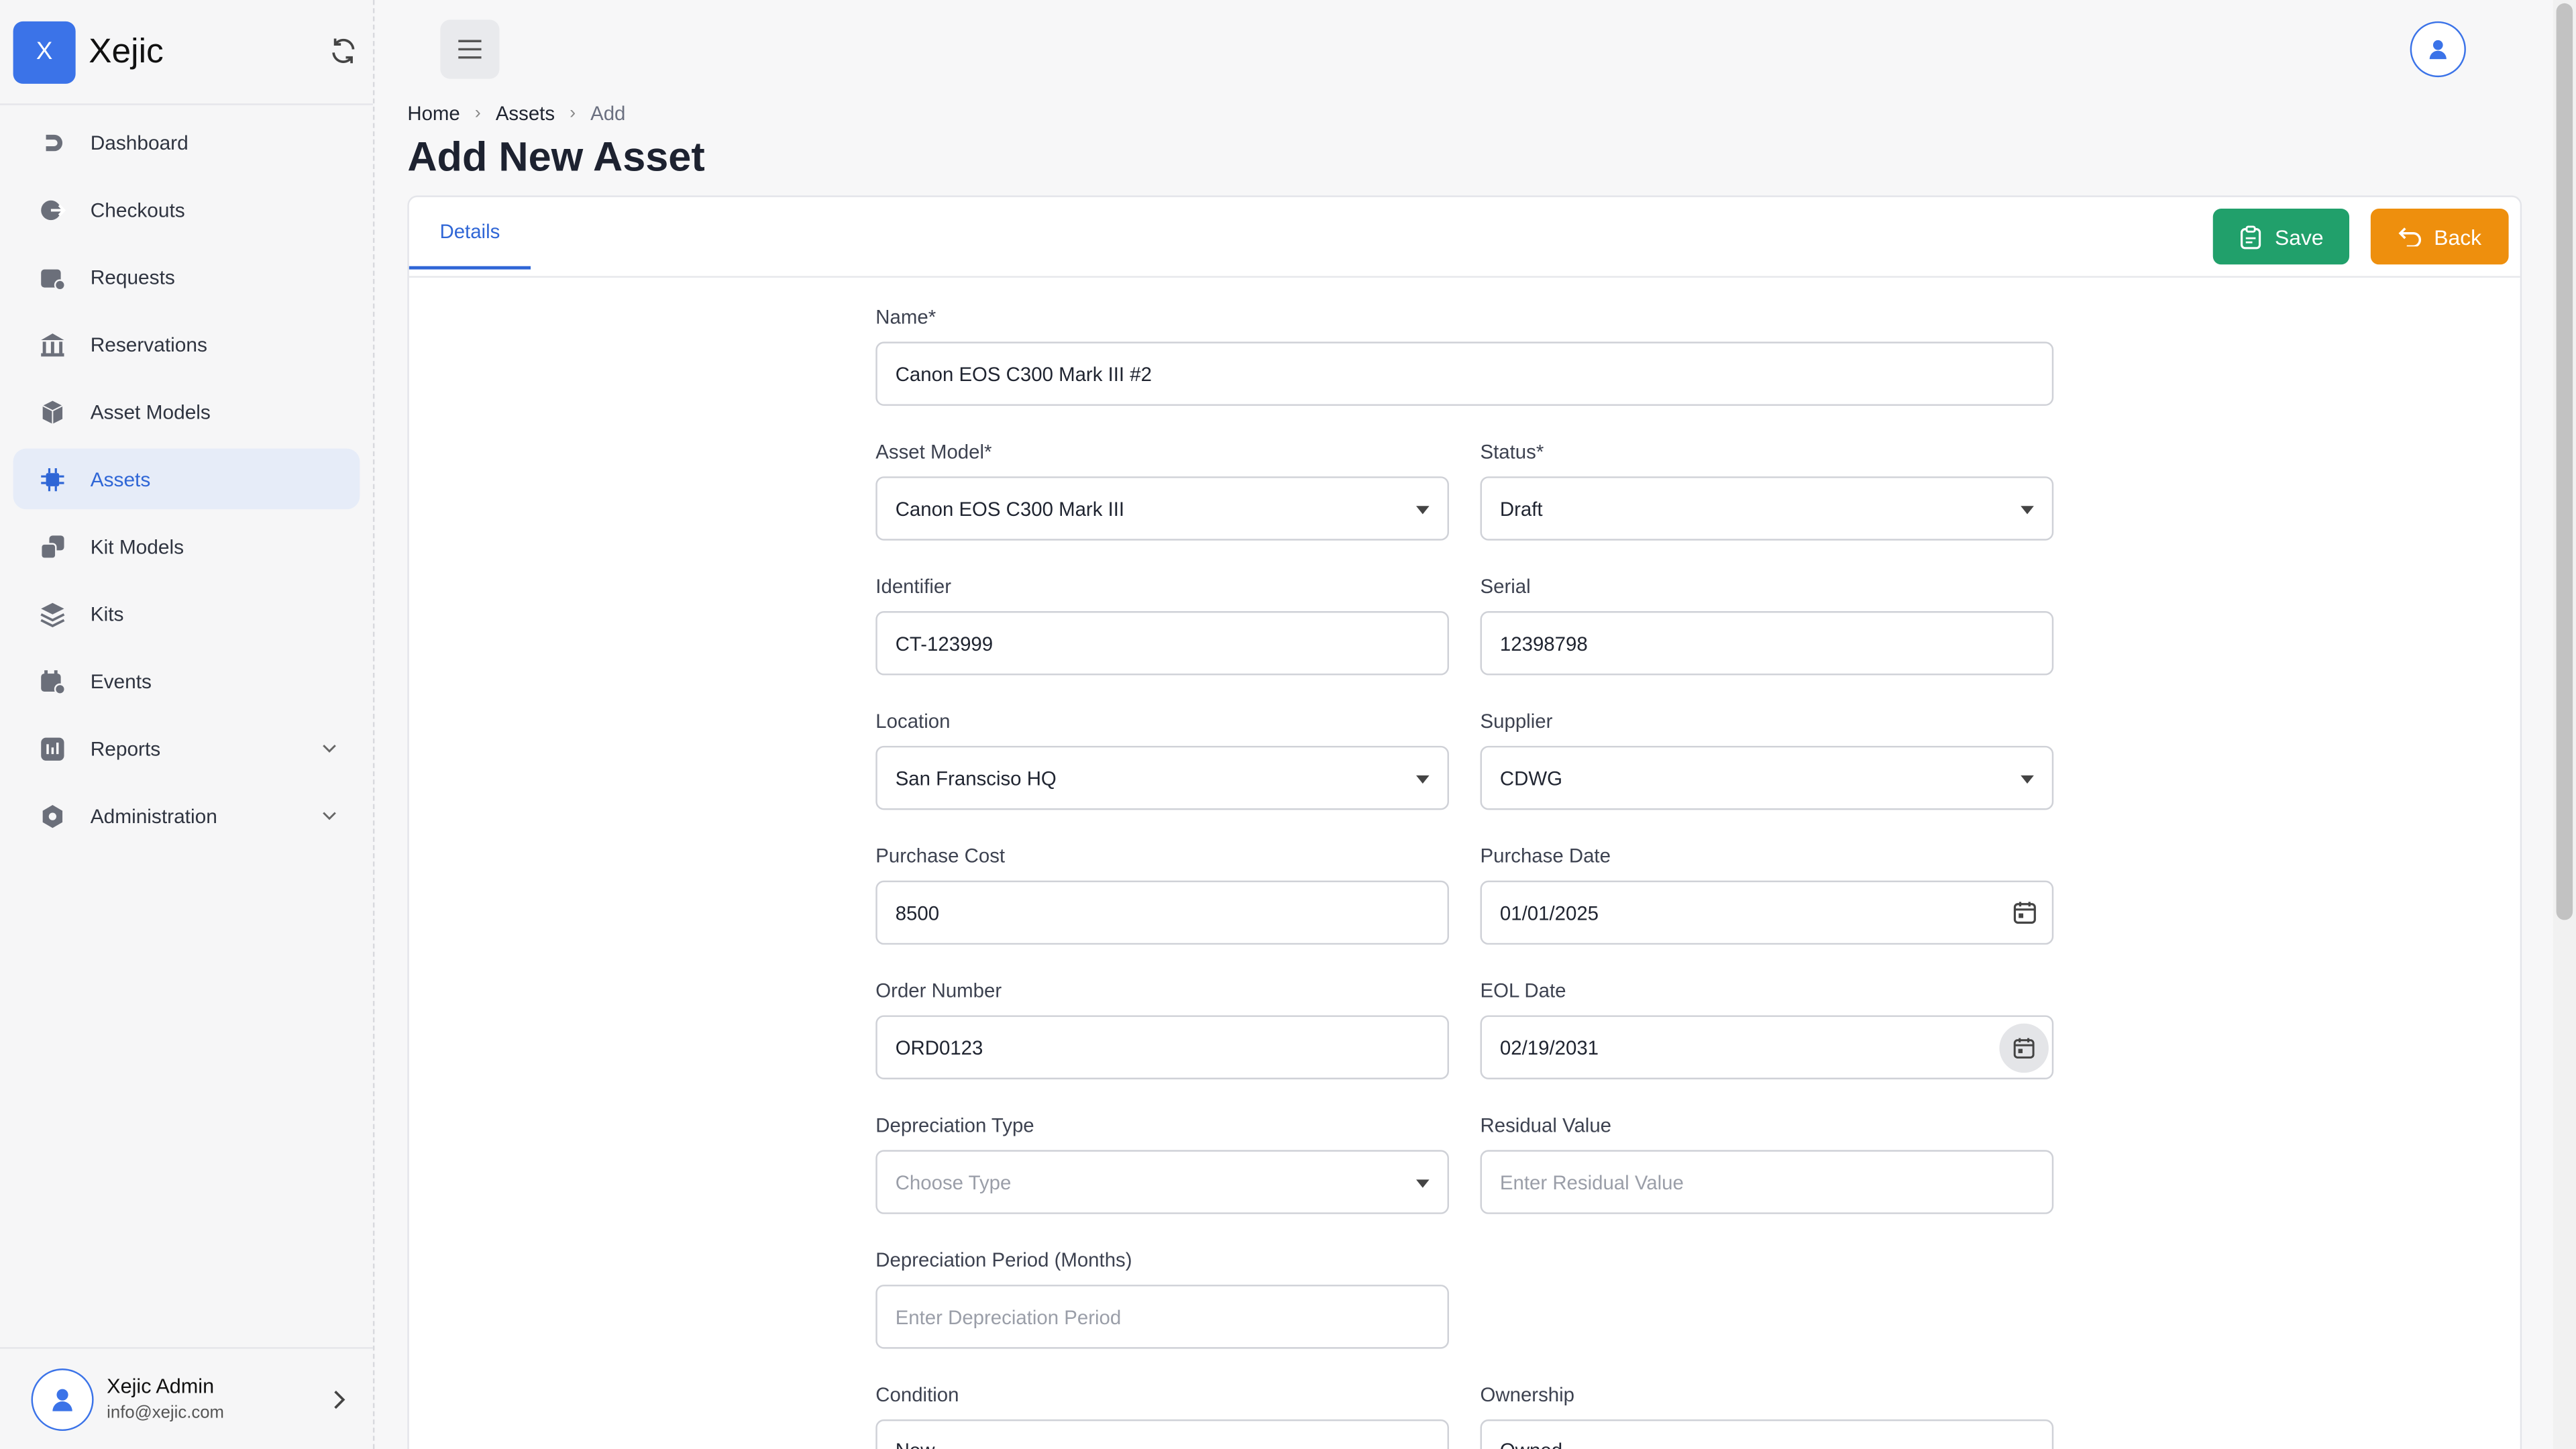 The height and width of the screenshot is (1449, 2576). I want to click on account-avatar-button, so click(2438, 49).